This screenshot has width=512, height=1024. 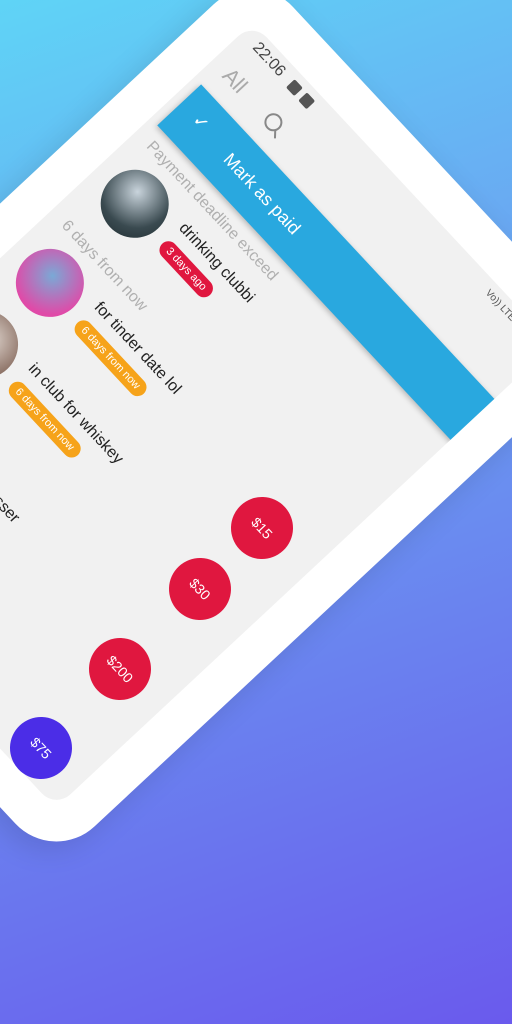 I want to click on search-icon, so click(x=273, y=122).